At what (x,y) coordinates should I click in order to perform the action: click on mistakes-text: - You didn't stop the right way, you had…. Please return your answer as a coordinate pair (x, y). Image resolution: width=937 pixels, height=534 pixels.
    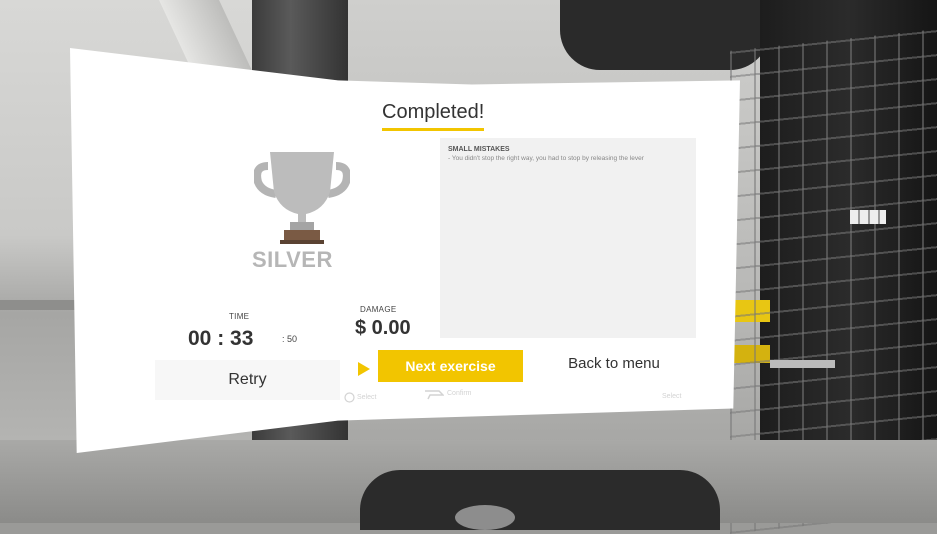
    Looking at the image, I should click on (546, 158).